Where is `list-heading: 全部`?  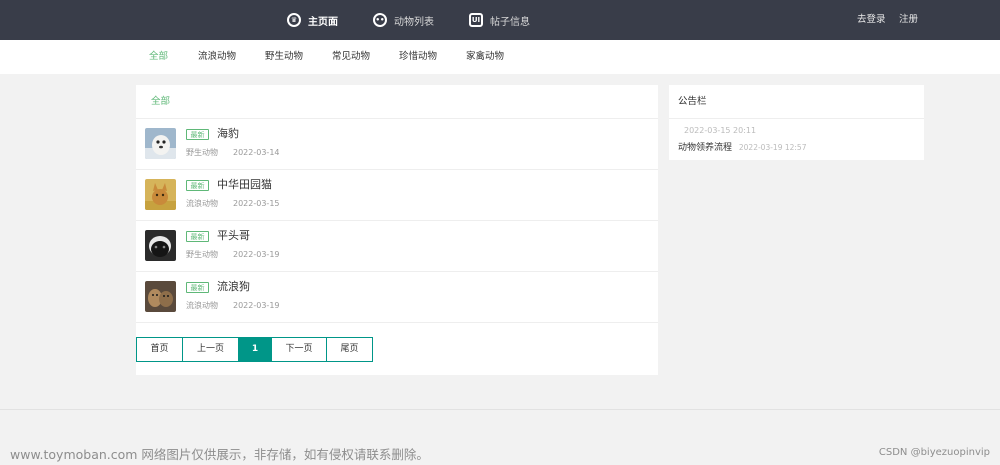
list-heading: 全部 is located at coordinates (397, 102).